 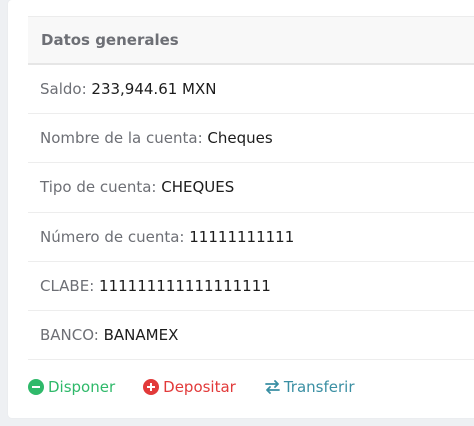 What do you see at coordinates (36, 387) in the screenshot?
I see `minus-circle-icon` at bounding box center [36, 387].